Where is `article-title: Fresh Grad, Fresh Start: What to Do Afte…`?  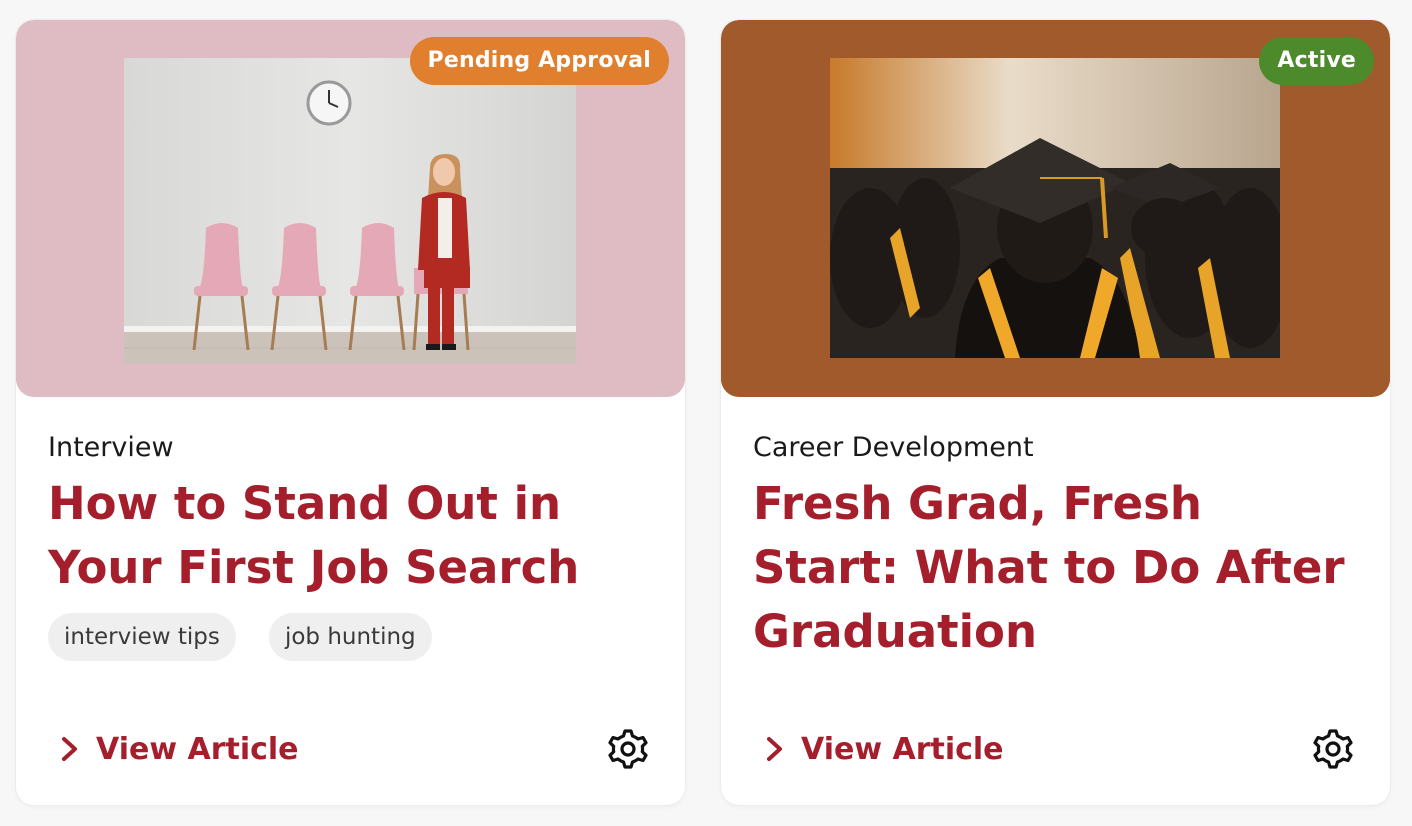 article-title: Fresh Grad, Fresh Start: What to Do Afte… is located at coordinates (1049, 567).